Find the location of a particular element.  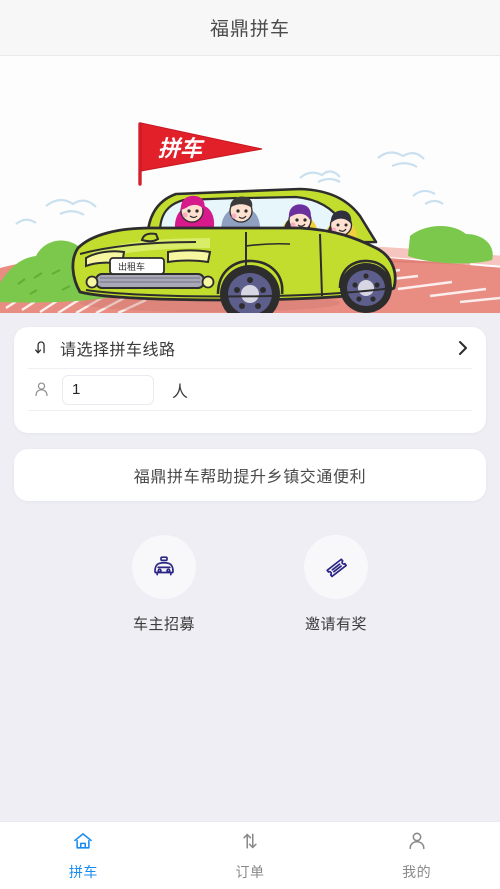

chevron-right-icon is located at coordinates (463, 348).